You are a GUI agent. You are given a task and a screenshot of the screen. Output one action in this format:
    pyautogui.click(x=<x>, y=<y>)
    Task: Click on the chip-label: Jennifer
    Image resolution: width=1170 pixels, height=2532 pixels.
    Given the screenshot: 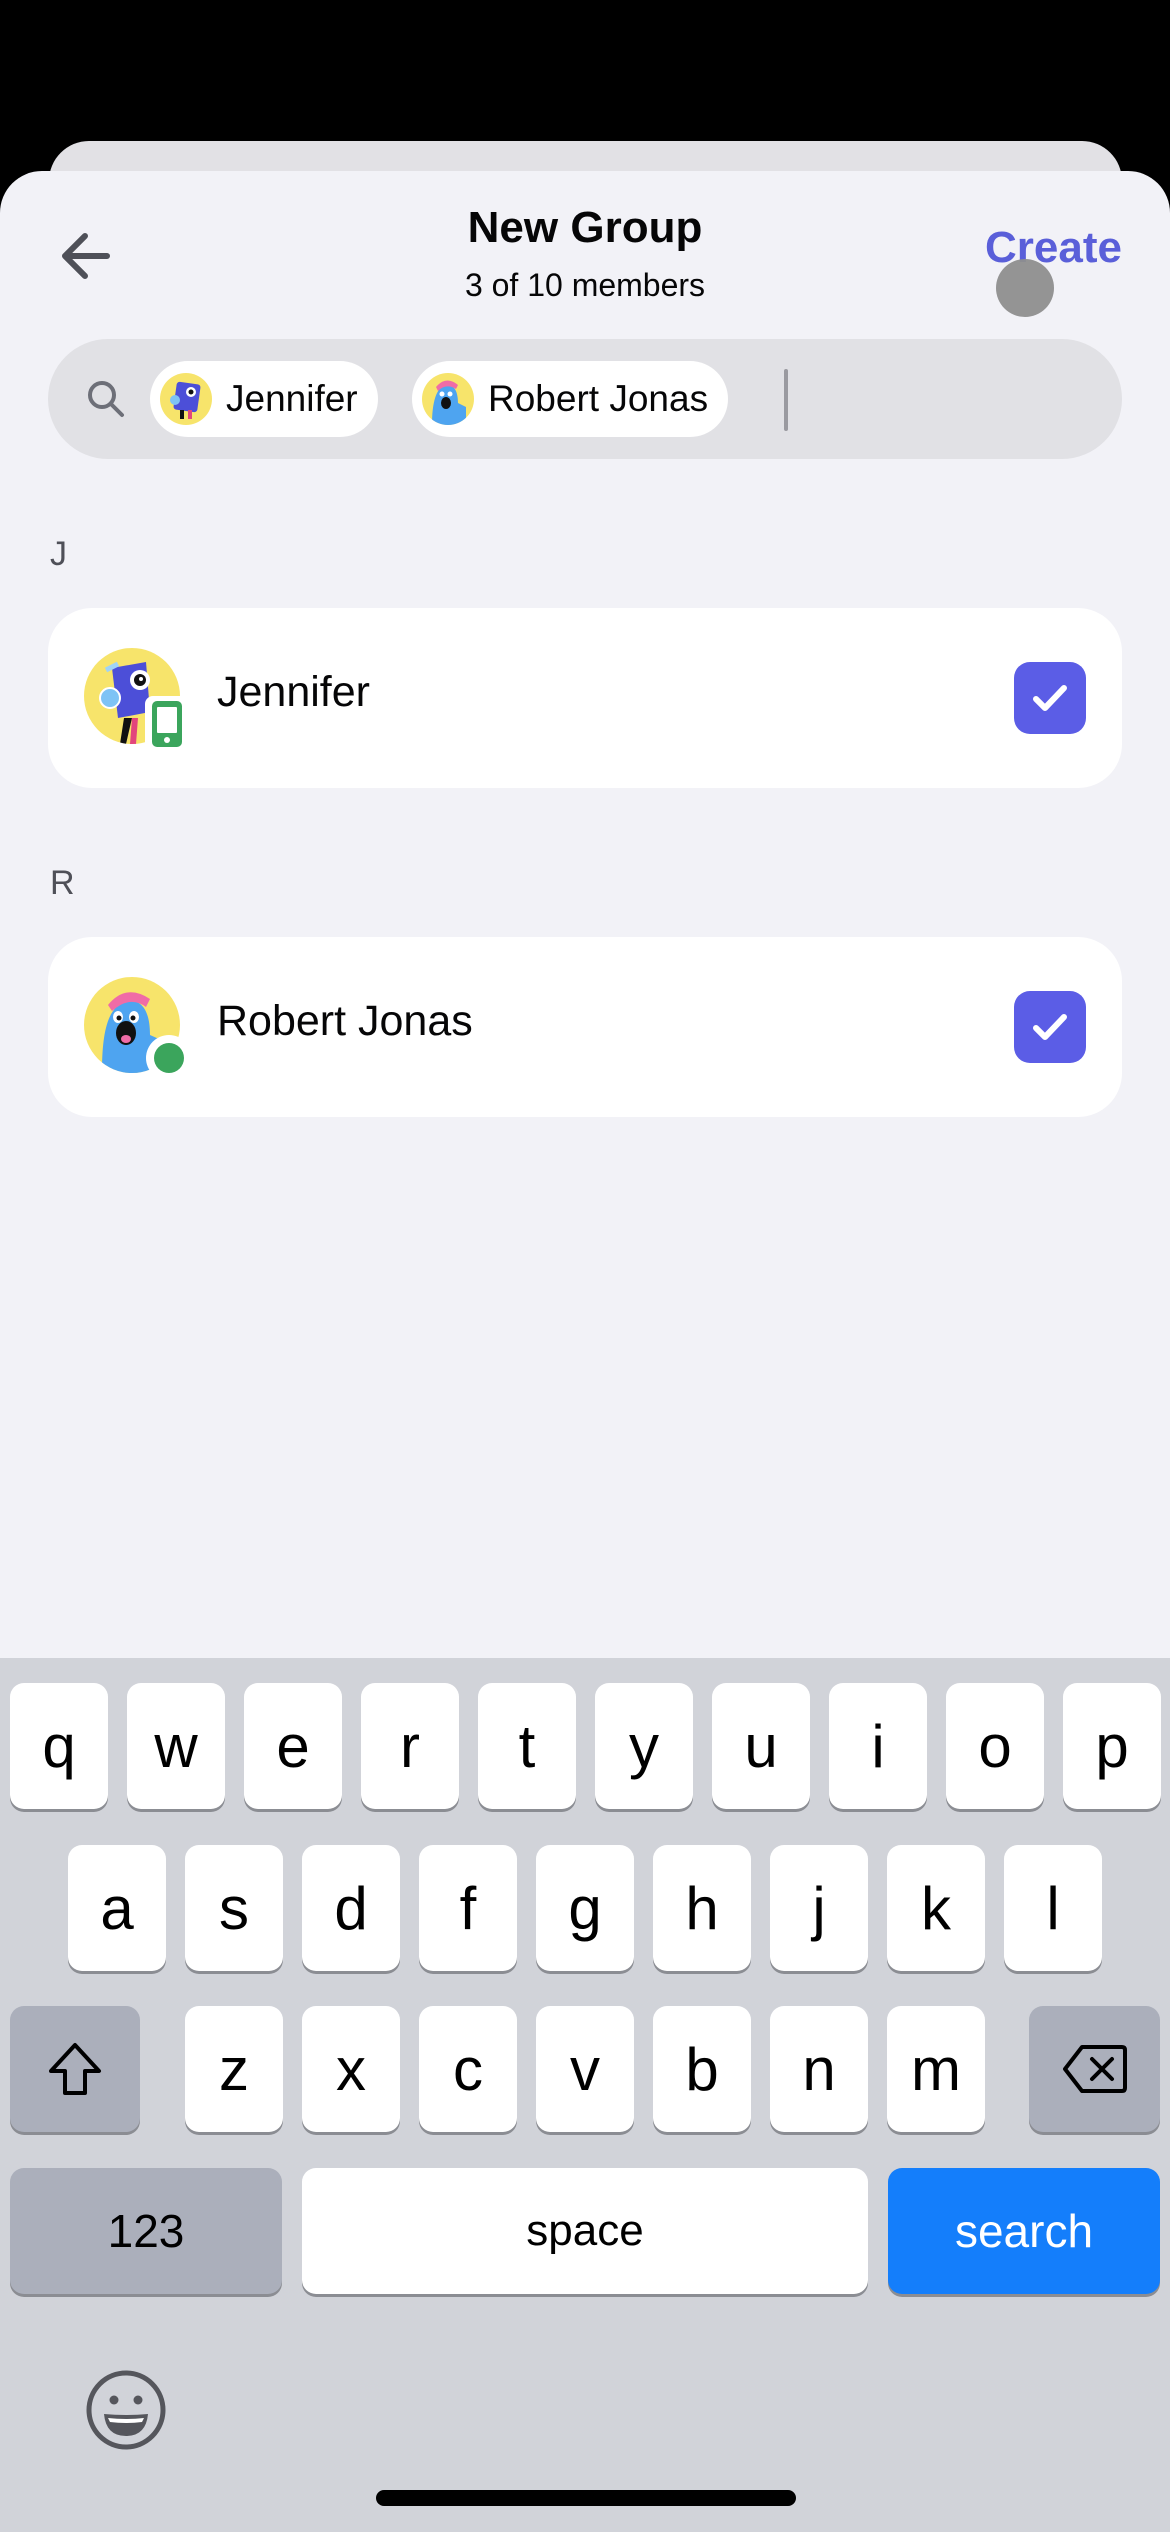 What is the action you would take?
    pyautogui.click(x=292, y=398)
    